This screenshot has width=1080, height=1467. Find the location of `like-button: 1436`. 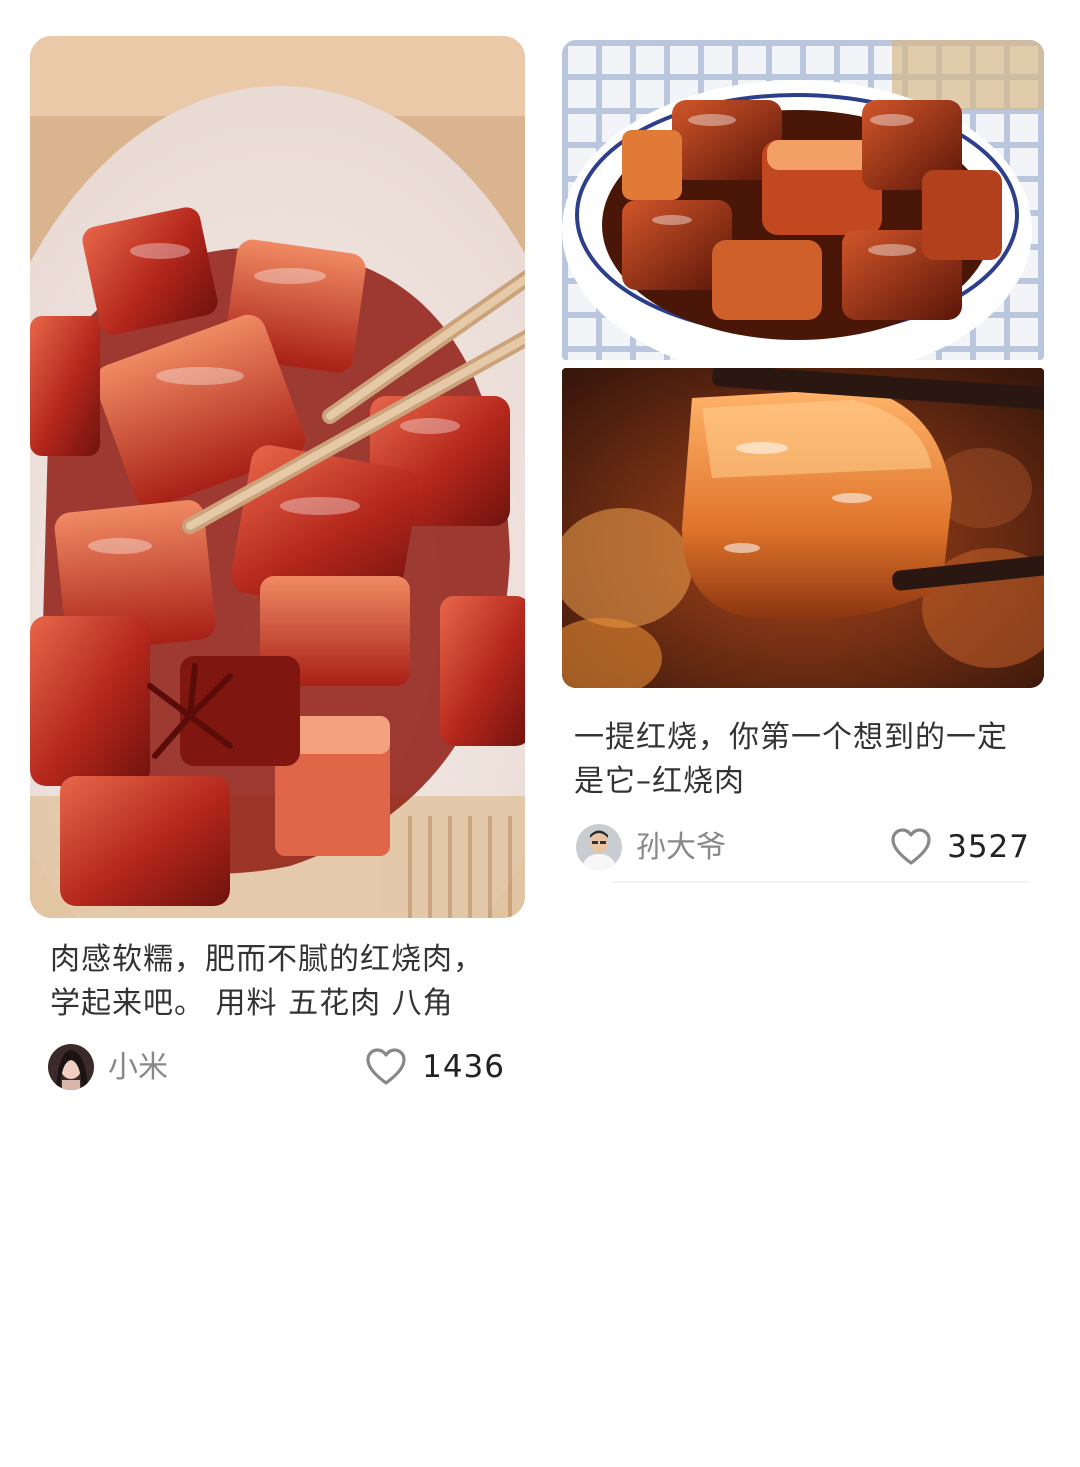

like-button: 1436 is located at coordinates (434, 1067).